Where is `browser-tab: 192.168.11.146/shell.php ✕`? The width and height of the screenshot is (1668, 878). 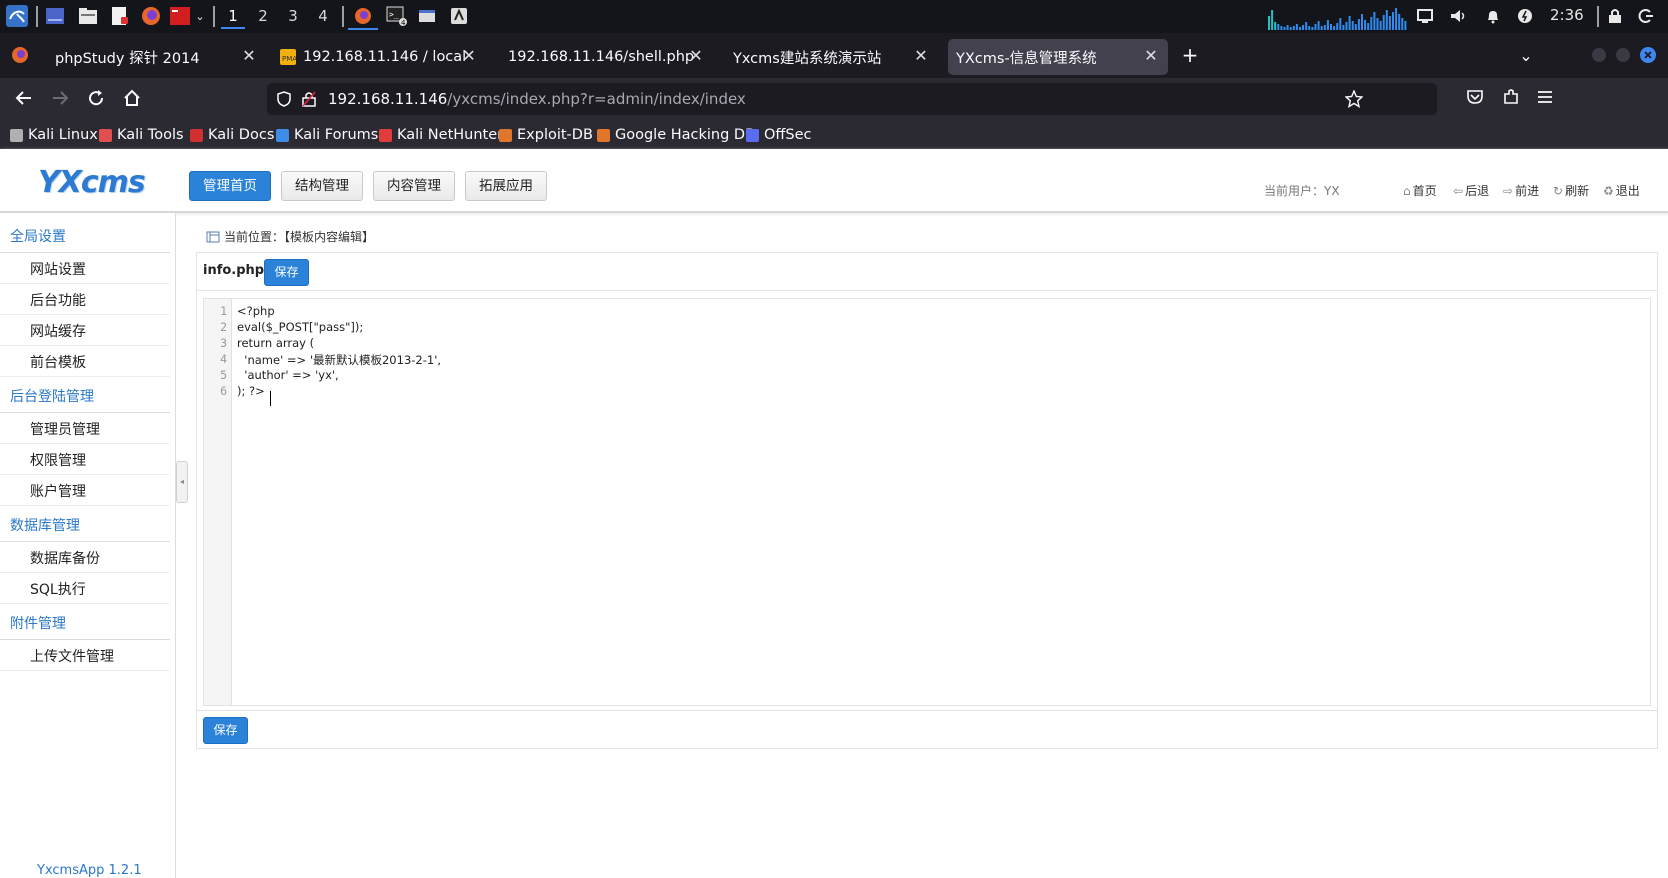 browser-tab: 192.168.11.146/shell.php ✕ is located at coordinates (605, 57).